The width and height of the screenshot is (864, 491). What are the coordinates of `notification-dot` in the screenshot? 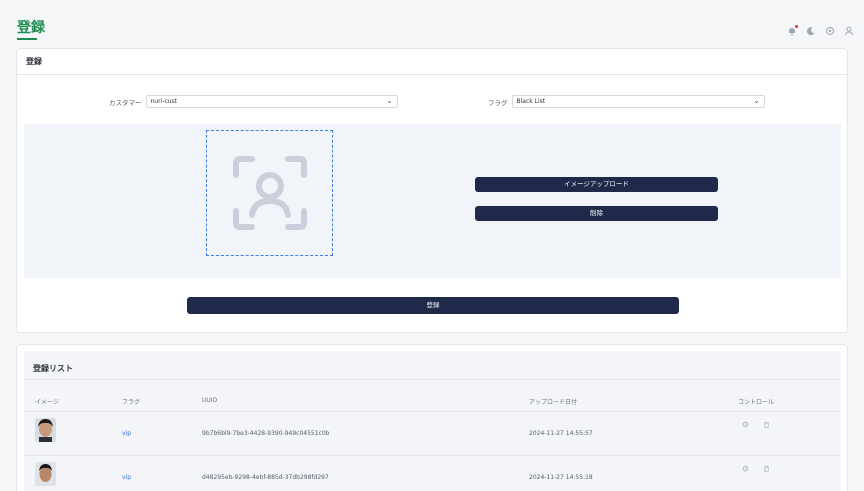 It's located at (796, 26).